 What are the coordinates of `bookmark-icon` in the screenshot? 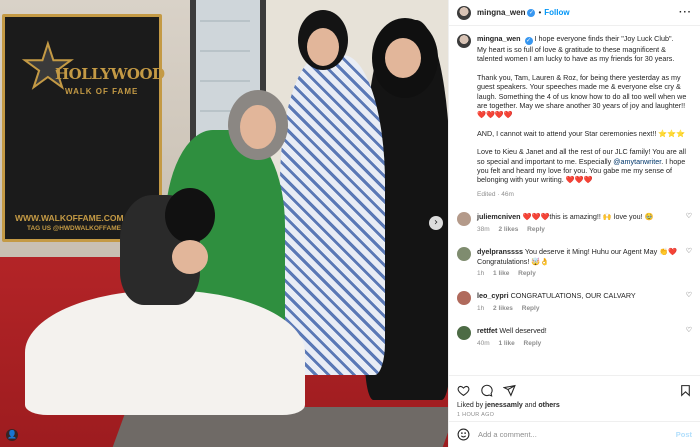 It's located at (685, 390).